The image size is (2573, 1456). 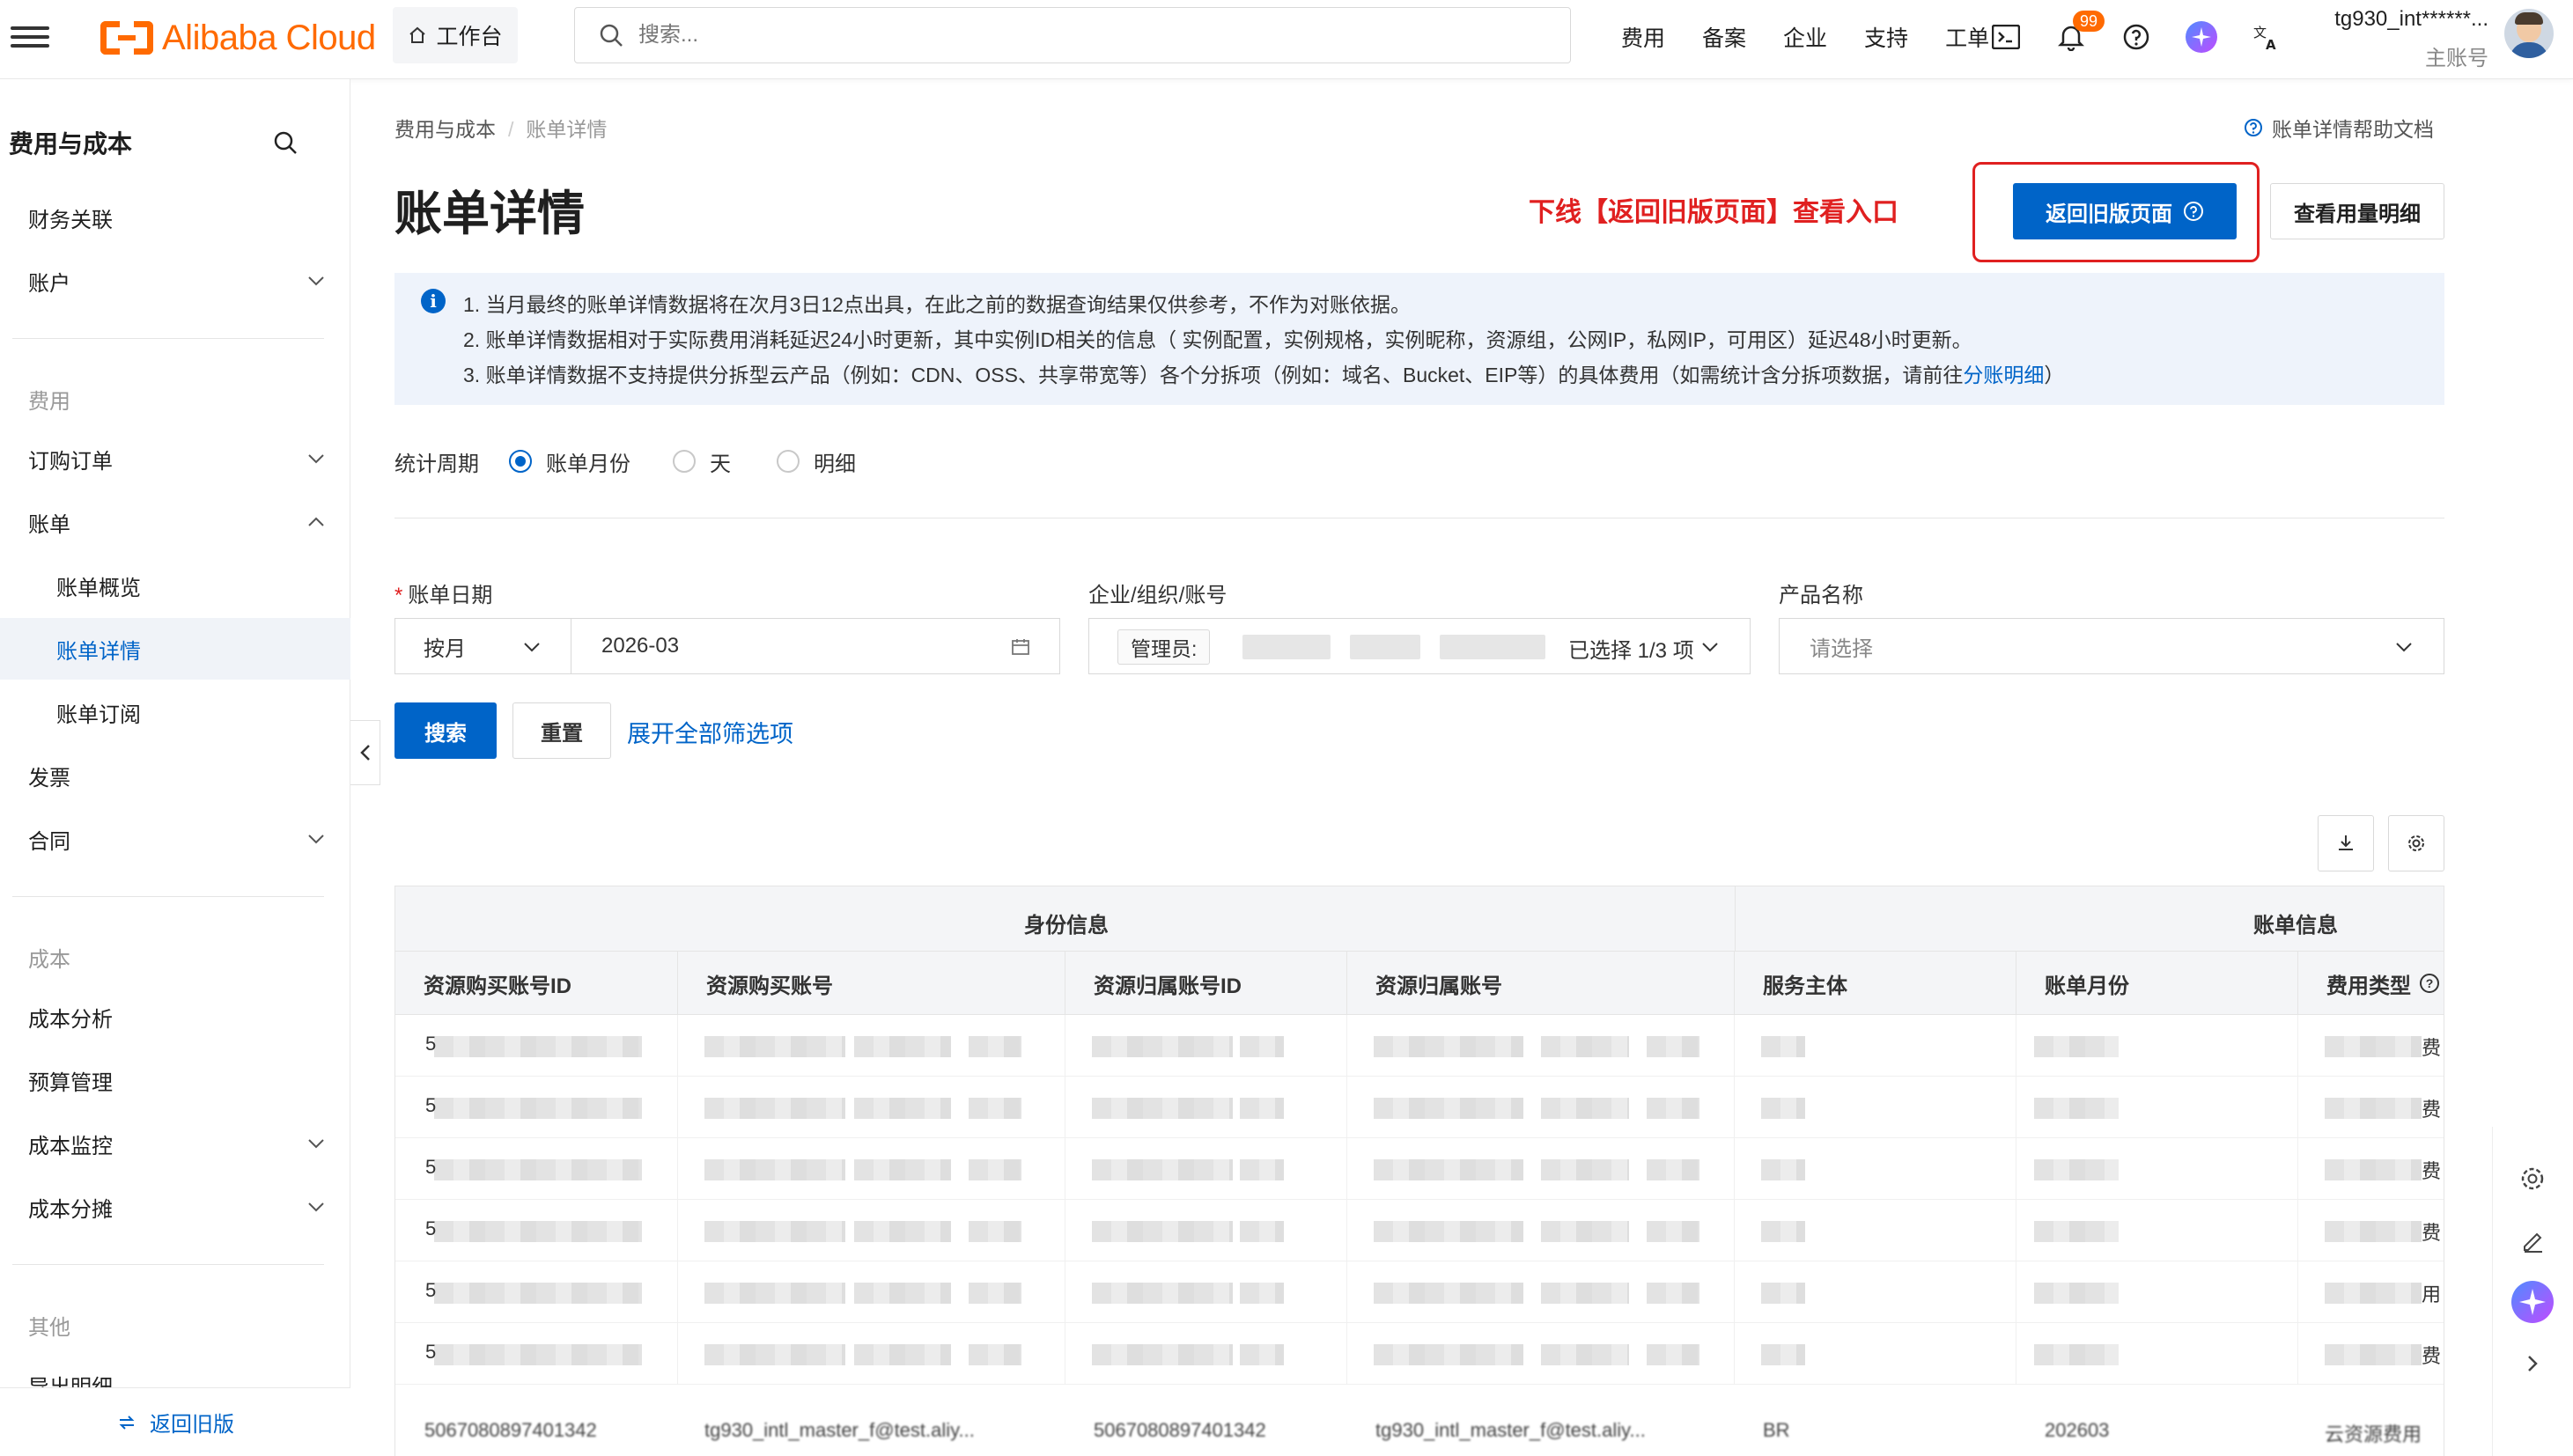 I want to click on sidebar-item-bill: 账单, so click(x=175, y=522).